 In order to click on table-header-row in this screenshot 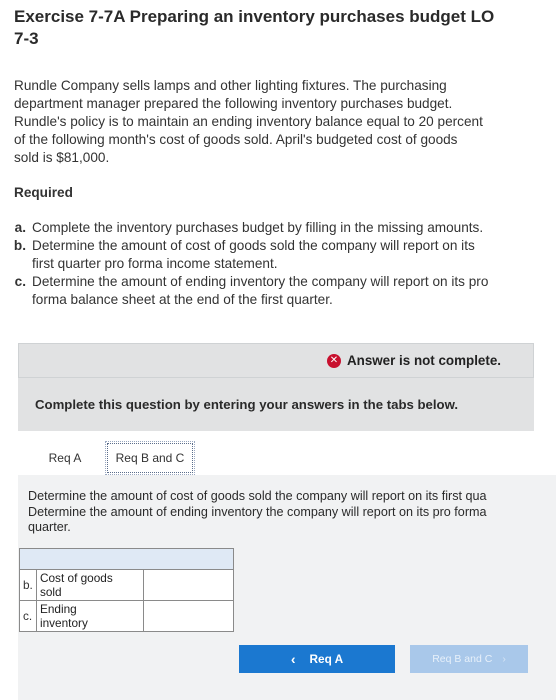, I will do `click(126, 559)`.